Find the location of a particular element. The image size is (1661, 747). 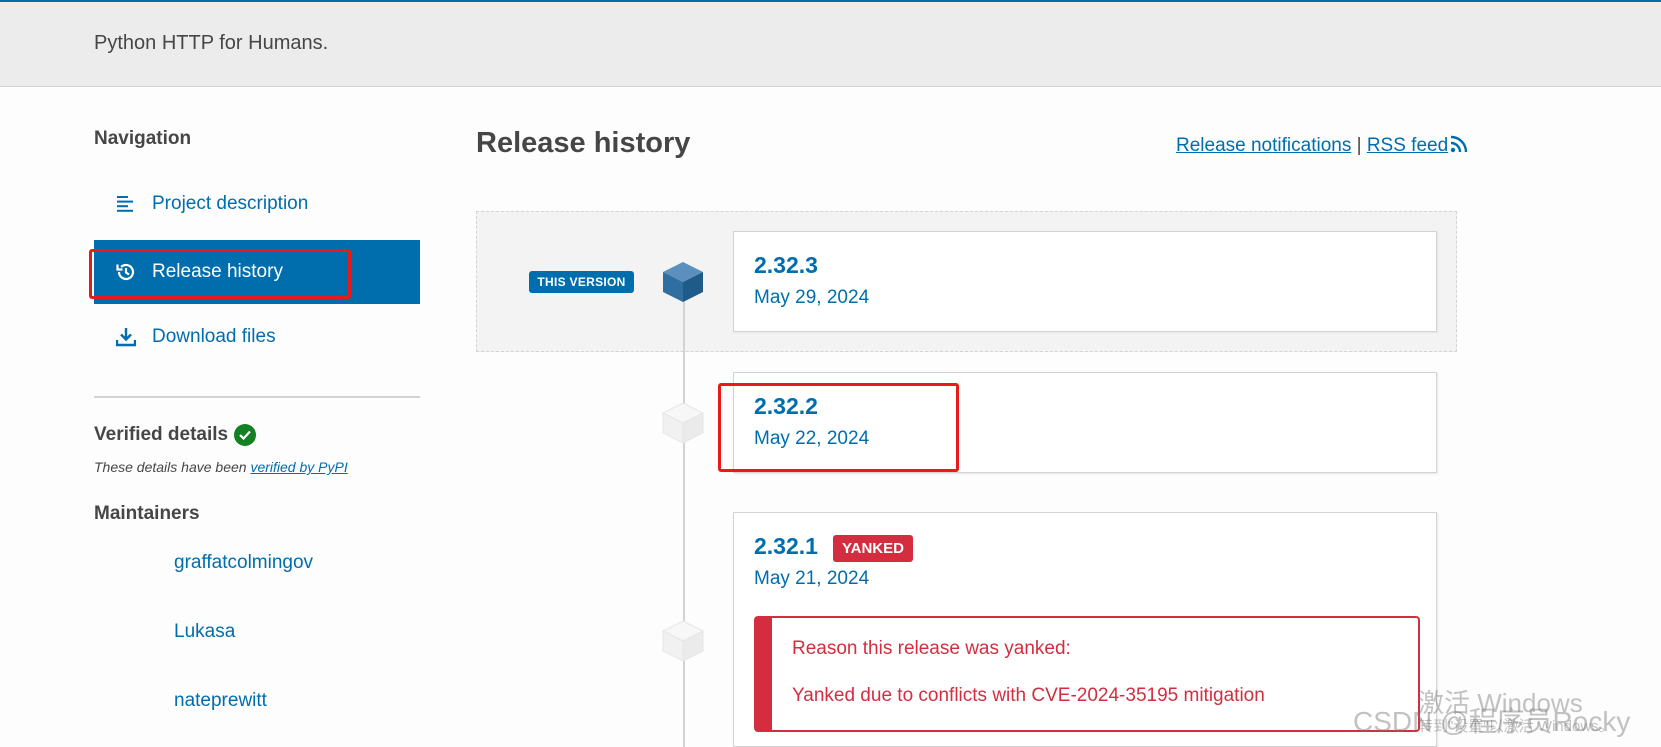

verified-note: These details have been verified by PyPI is located at coordinates (221, 467).